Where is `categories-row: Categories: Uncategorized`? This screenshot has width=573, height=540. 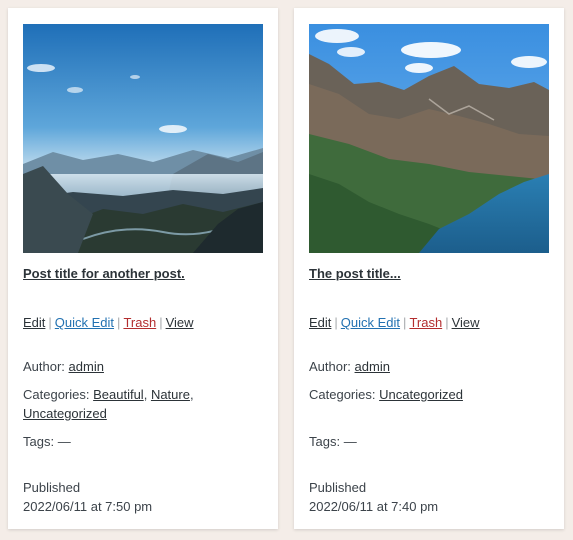
categories-row: Categories: Uncategorized is located at coordinates (431, 394).